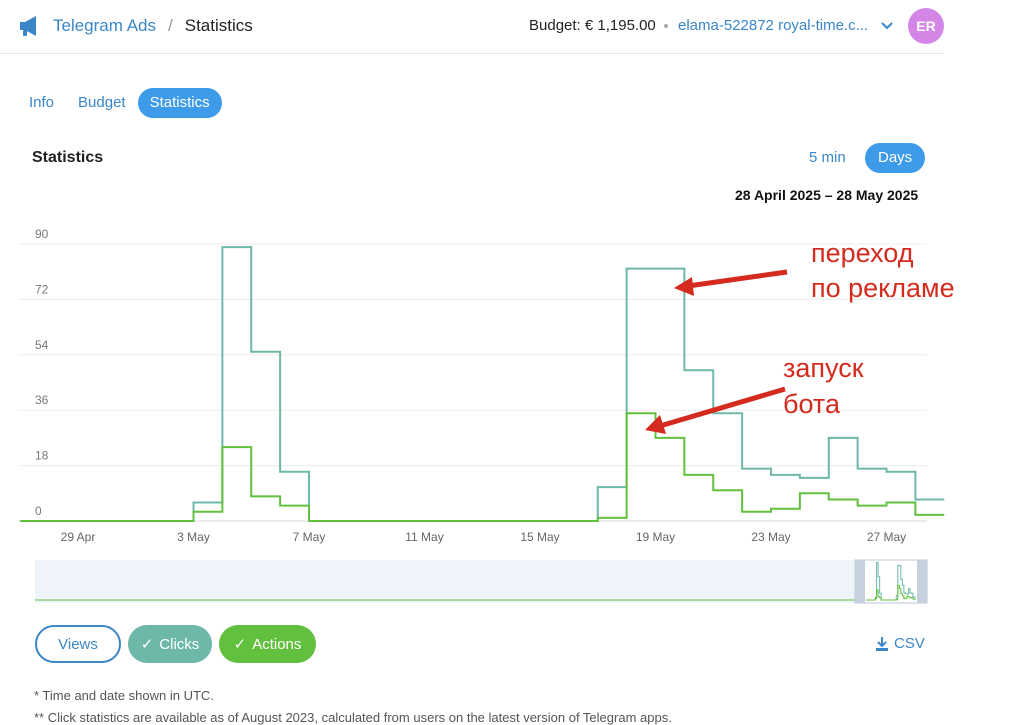  What do you see at coordinates (42, 456) in the screenshot?
I see `y-tick-label: 18` at bounding box center [42, 456].